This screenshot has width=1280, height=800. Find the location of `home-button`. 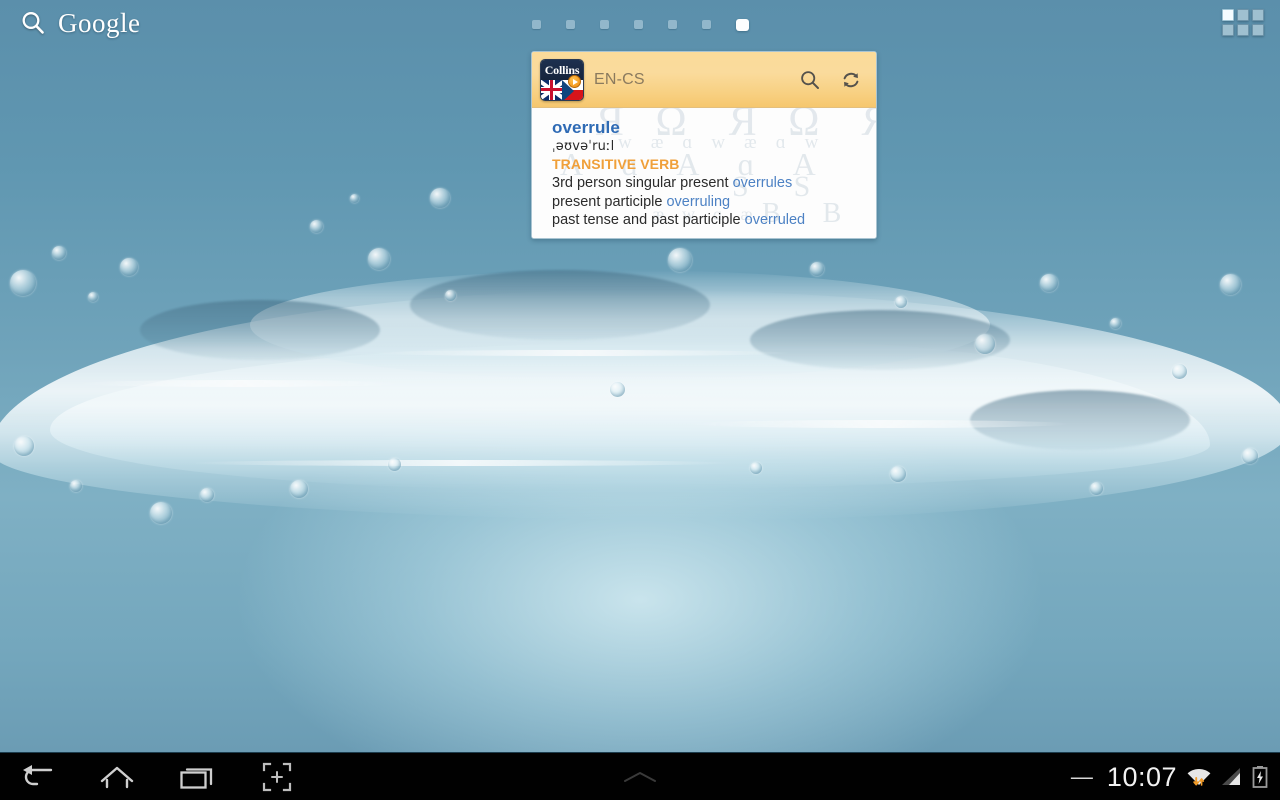

home-button is located at coordinates (117, 776).